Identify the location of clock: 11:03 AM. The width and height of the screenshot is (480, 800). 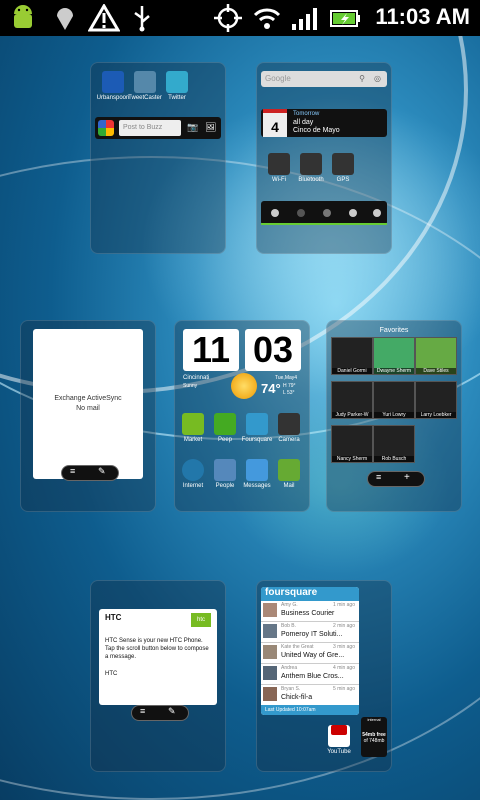
(422, 16).